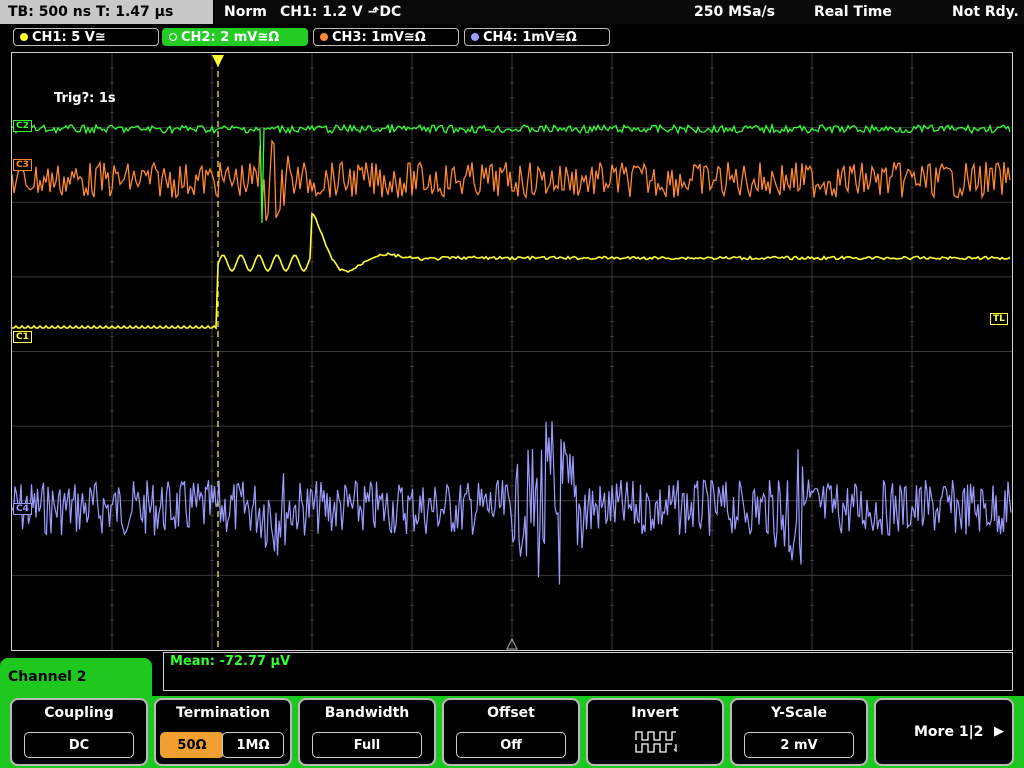  I want to click on bandwidth-value: Full, so click(367, 745).